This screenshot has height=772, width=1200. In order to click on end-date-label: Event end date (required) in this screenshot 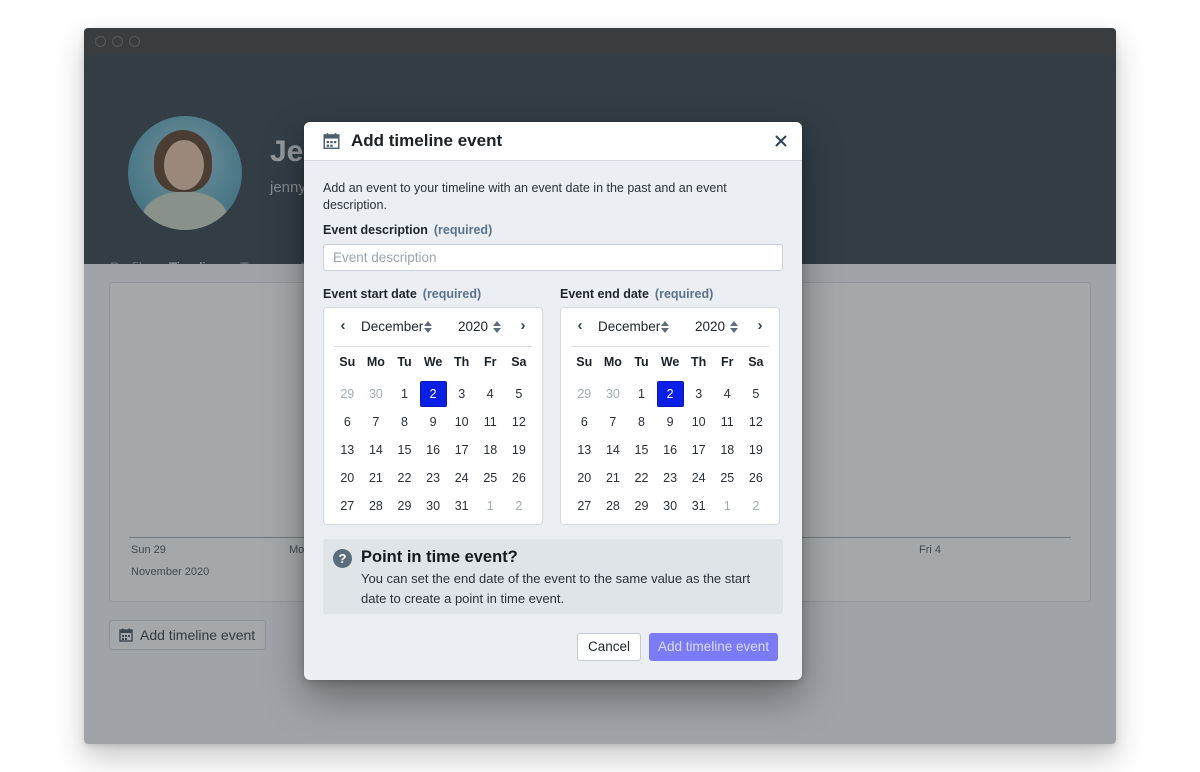, I will do `click(637, 294)`.